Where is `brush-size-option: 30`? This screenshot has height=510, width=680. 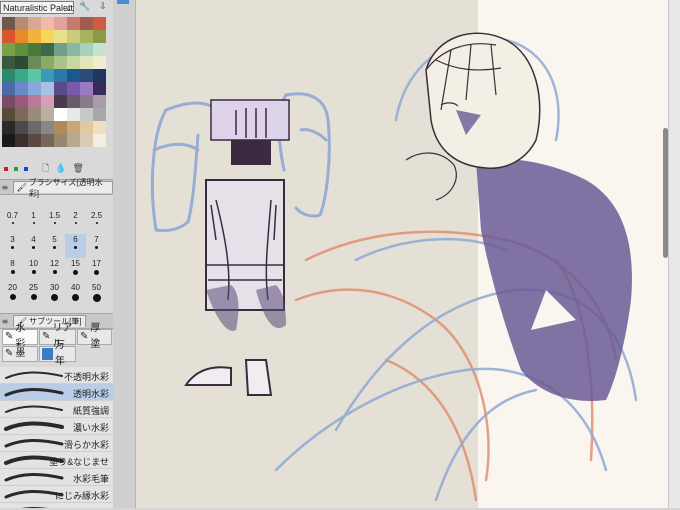 brush-size-option: 30 is located at coordinates (54, 294).